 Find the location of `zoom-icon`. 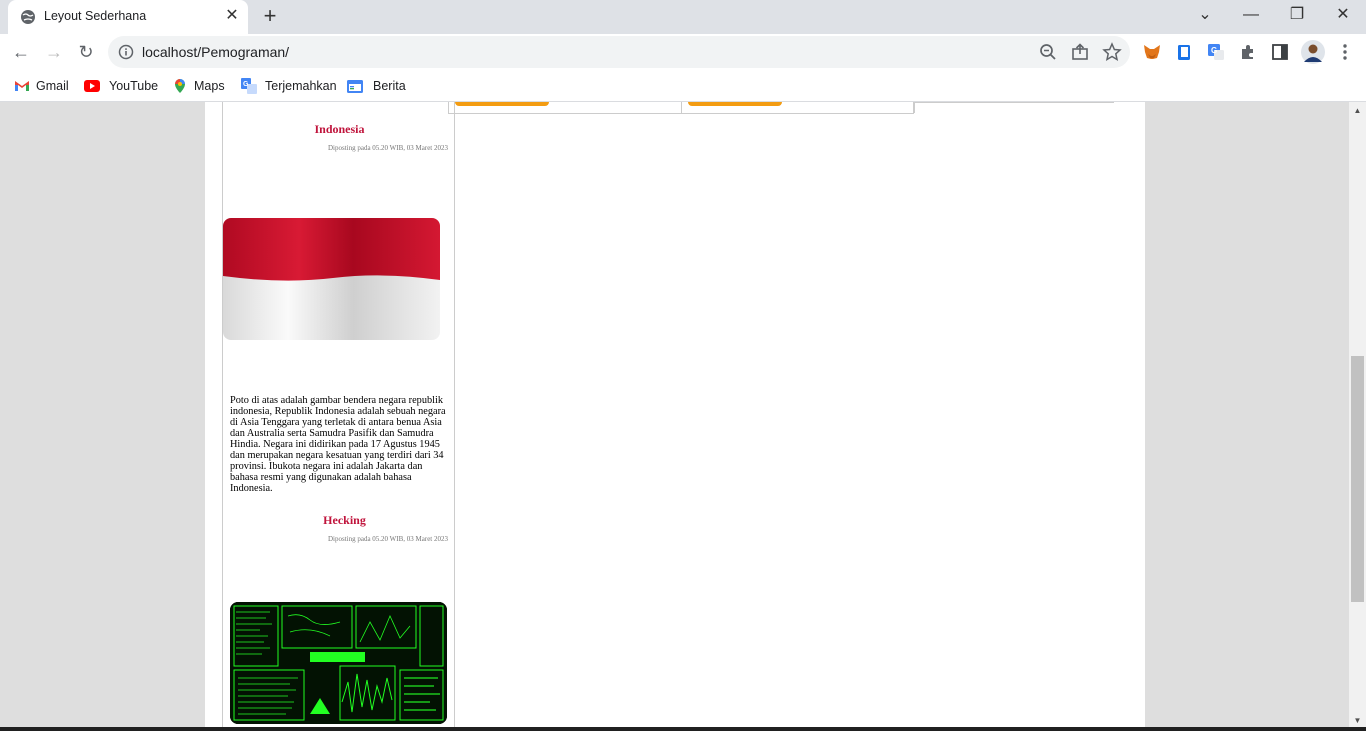

zoom-icon is located at coordinates (1048, 52).